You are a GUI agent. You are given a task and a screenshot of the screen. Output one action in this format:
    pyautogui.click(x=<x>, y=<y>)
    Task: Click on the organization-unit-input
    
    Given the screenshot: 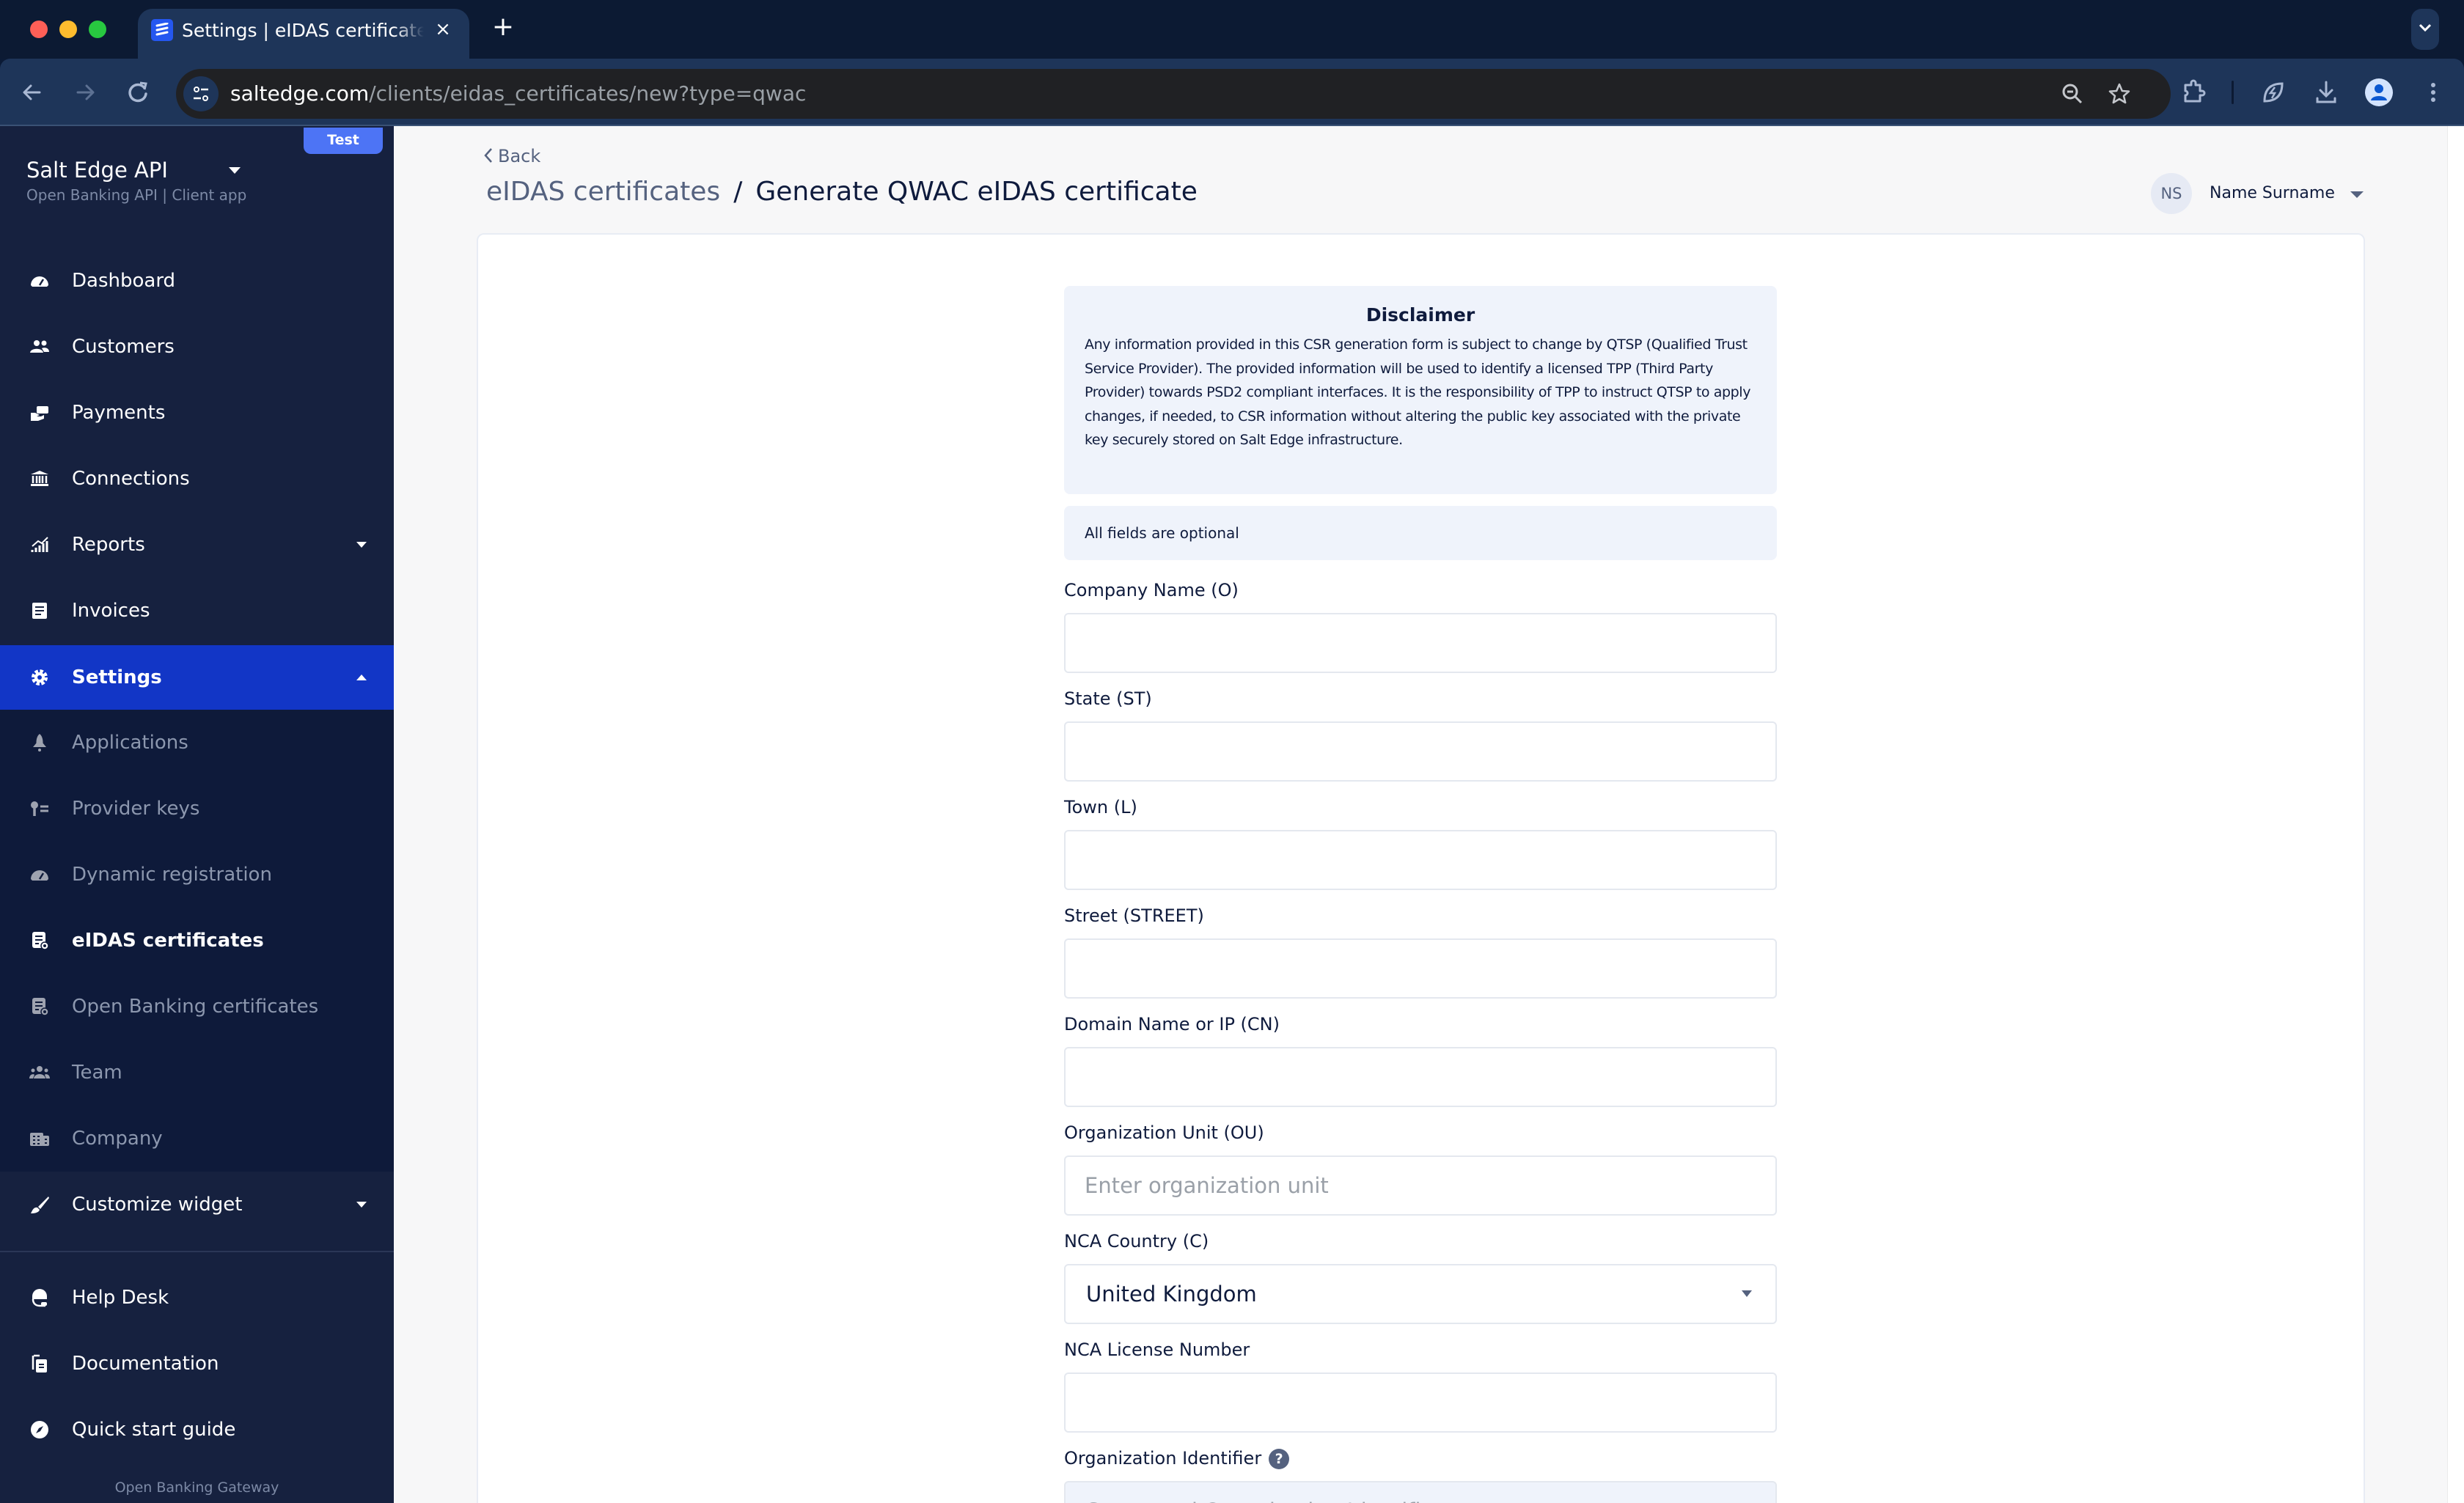 What is the action you would take?
    pyautogui.click(x=1420, y=1185)
    